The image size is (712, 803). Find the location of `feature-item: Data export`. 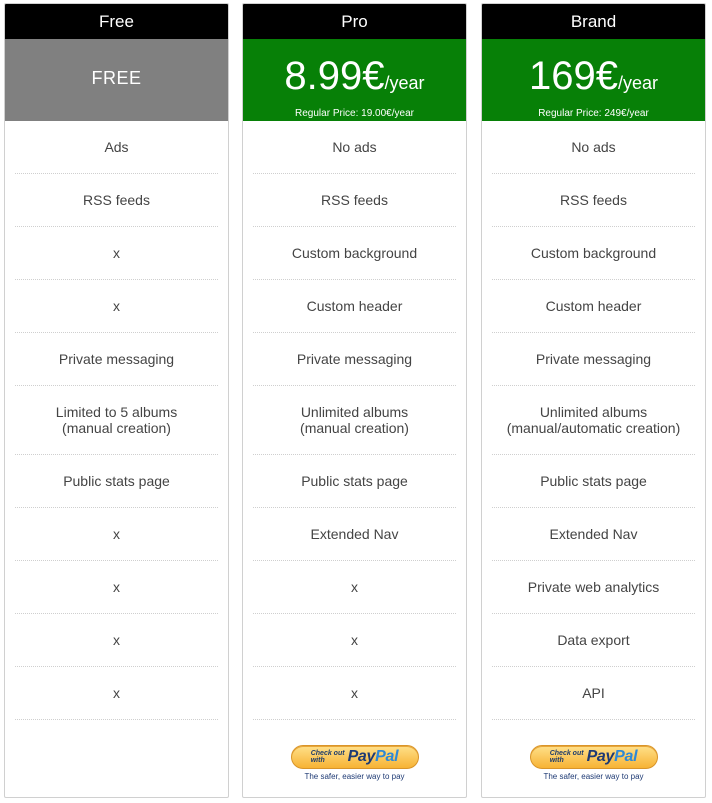

feature-item: Data export is located at coordinates (593, 640).